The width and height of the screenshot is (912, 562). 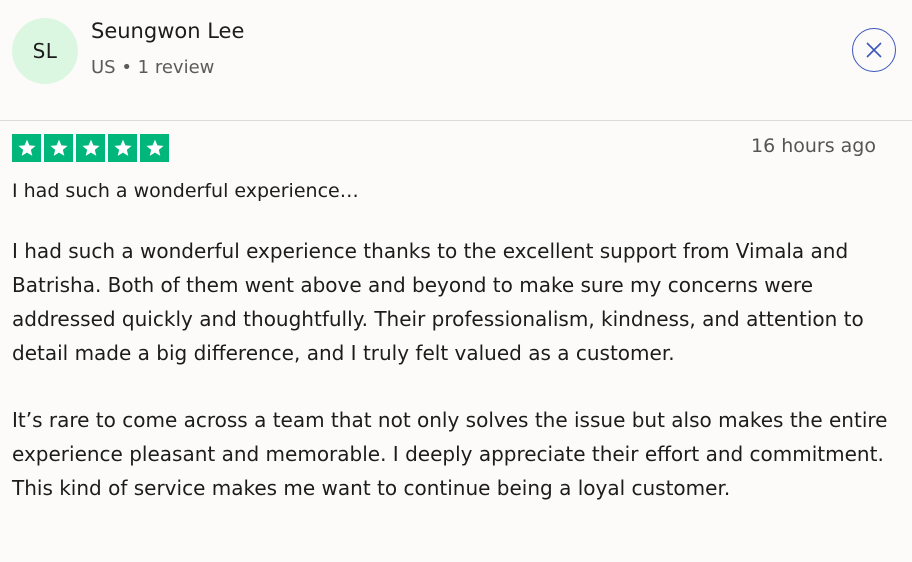 What do you see at coordinates (813, 146) in the screenshot?
I see `review-date: 16 hours ago` at bounding box center [813, 146].